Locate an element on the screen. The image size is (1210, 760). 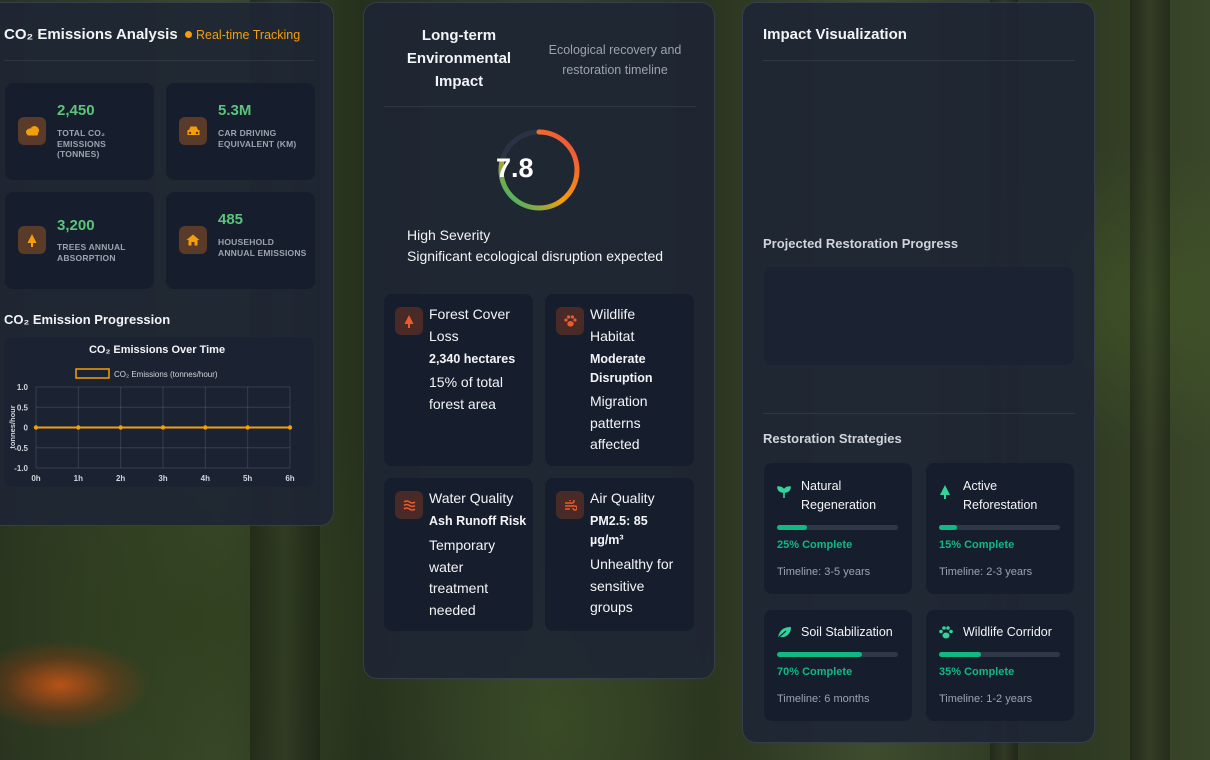
cloud-icon is located at coordinates (32, 131).